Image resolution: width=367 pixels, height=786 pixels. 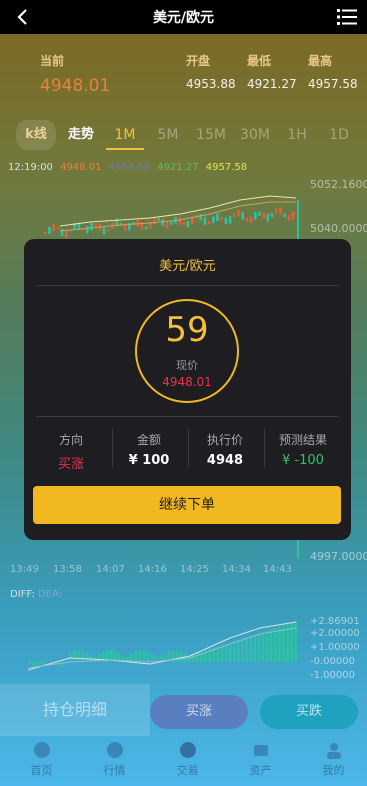 I want to click on buy-up-button: 买涨, so click(x=199, y=712).